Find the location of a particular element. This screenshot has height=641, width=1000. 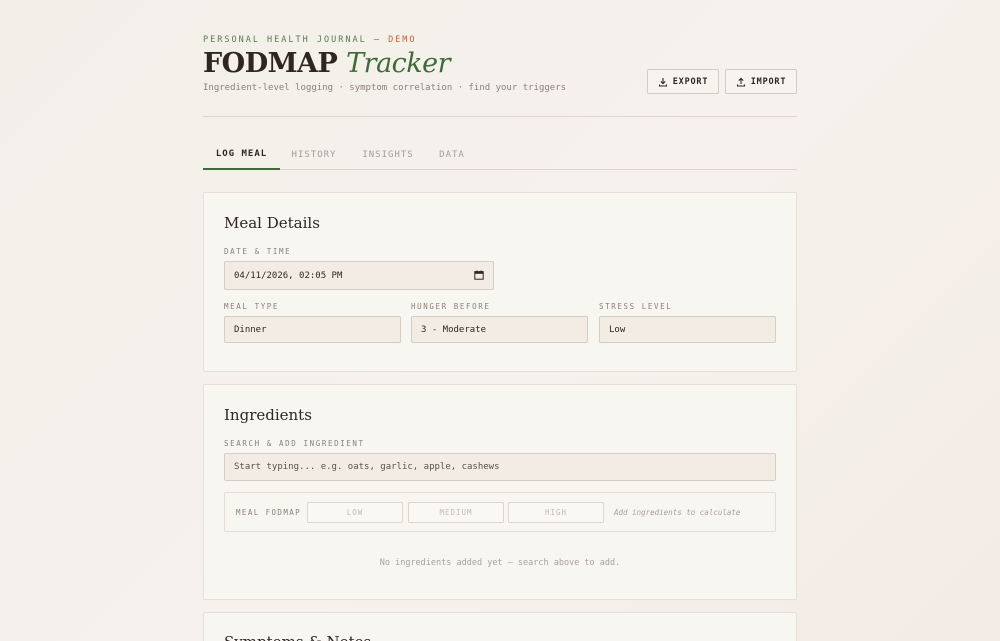

tab-log-meal: LOG MEAL is located at coordinates (241, 155).